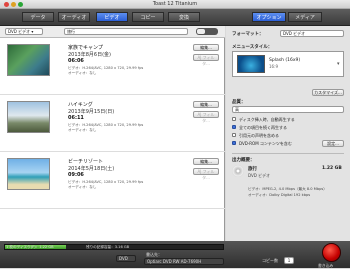 This screenshot has width=350, height=269. I want to click on copies-input: 1, so click(289, 260).